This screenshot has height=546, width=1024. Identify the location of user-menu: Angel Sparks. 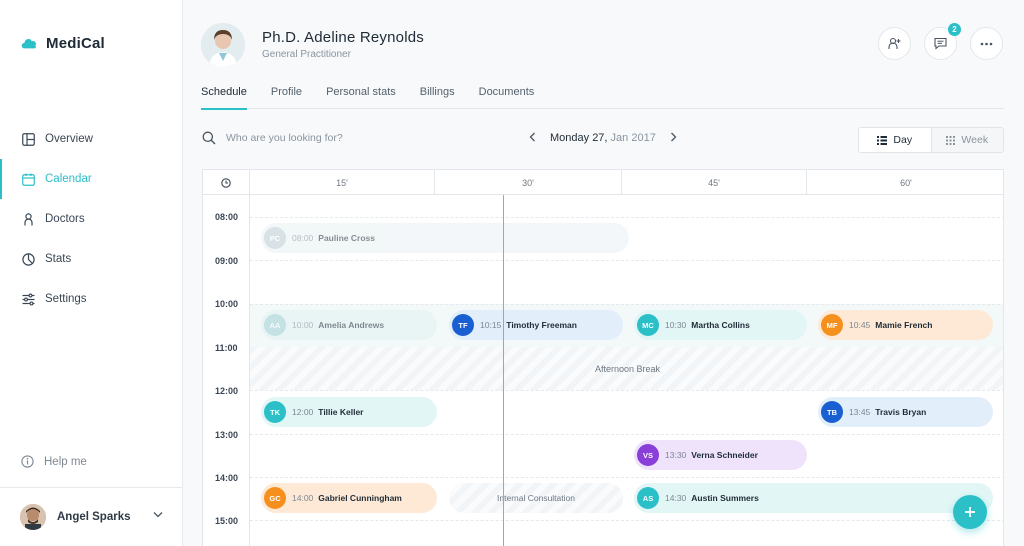
(91, 516).